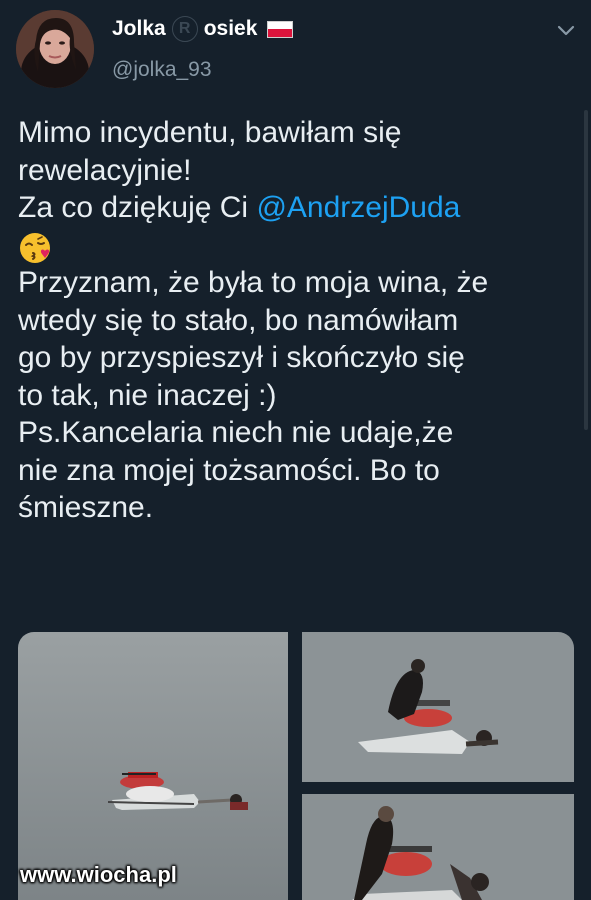  What do you see at coordinates (86, 507) in the screenshot?
I see `tweet-line: śmieszne.` at bounding box center [86, 507].